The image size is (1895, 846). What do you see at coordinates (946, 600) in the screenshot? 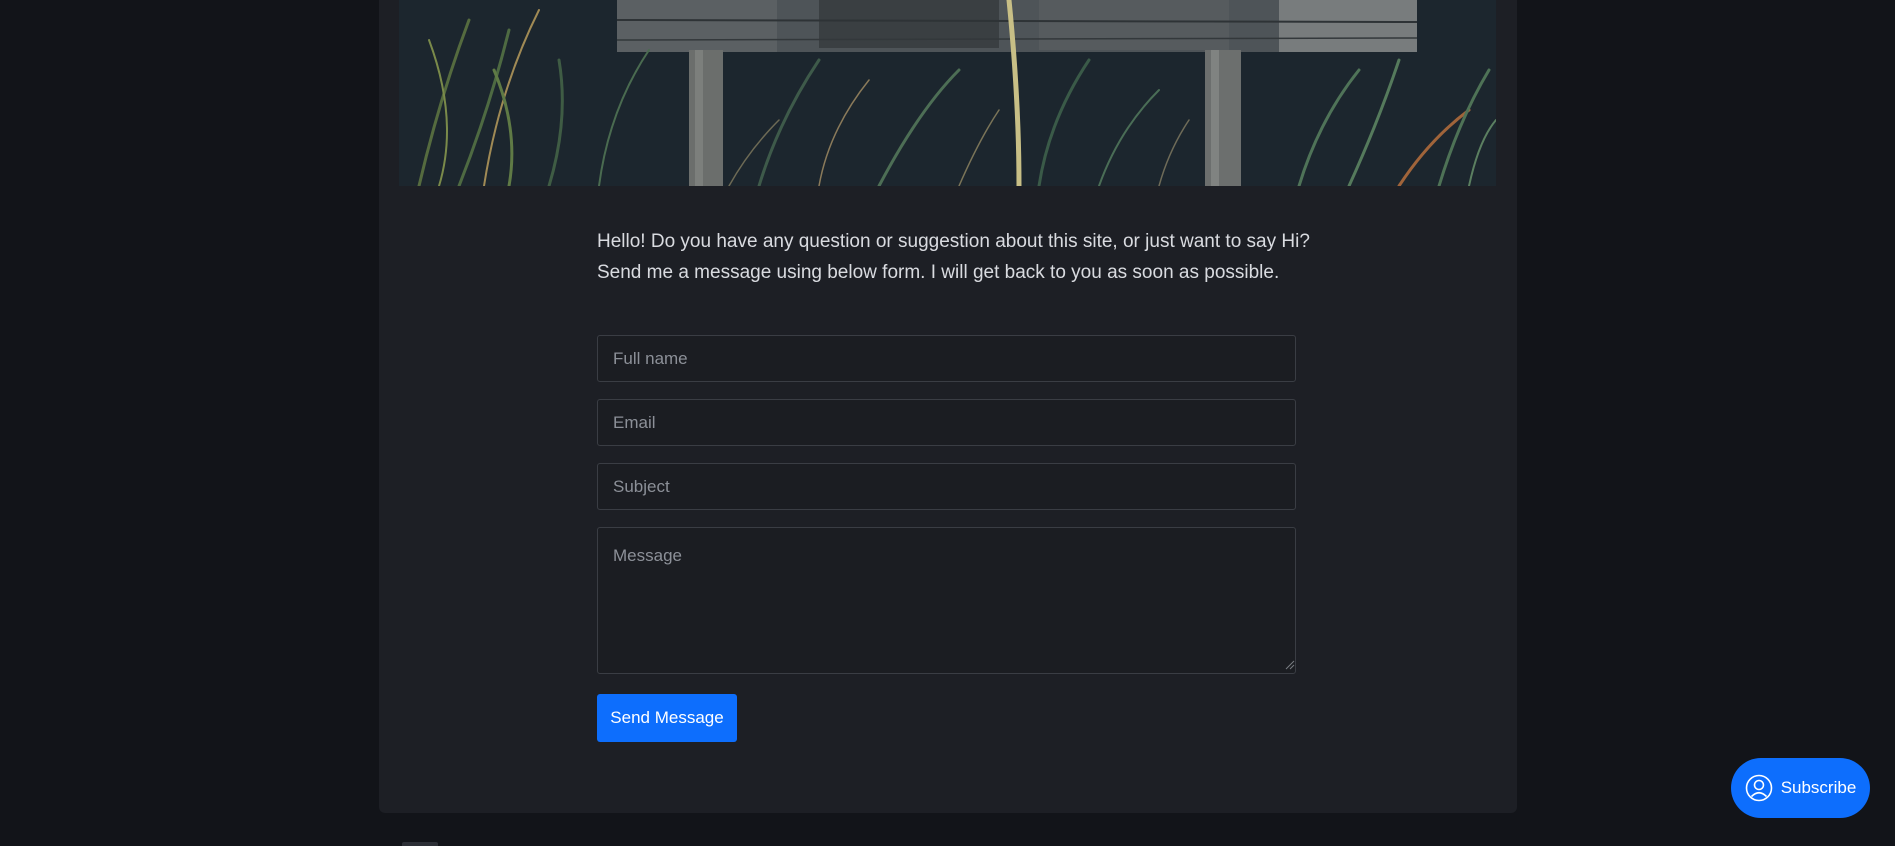
I see `message-textarea` at bounding box center [946, 600].